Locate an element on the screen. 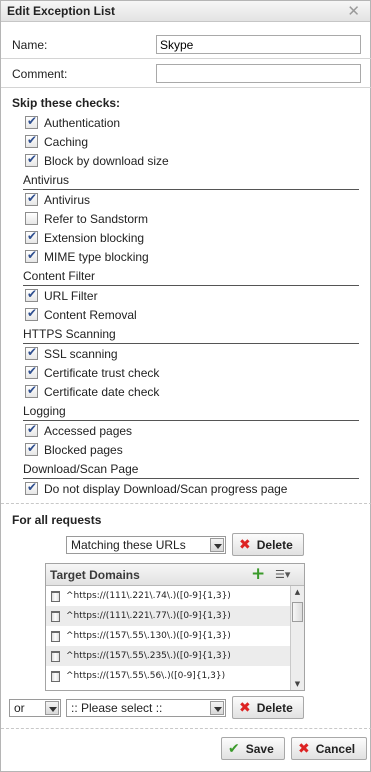 This screenshot has height=772, width=371. check-authentication: Authentication is located at coordinates (72, 122).